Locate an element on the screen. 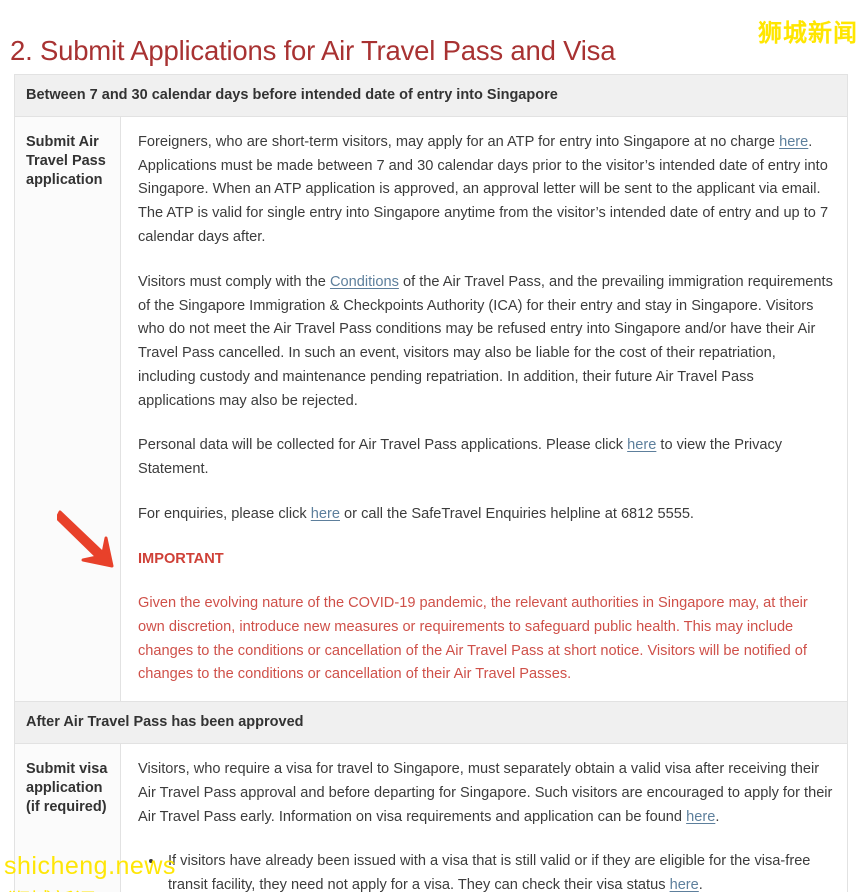 The image size is (862, 892). row-label-submit-visa: Submit visa application (if required) is located at coordinates (68, 818).